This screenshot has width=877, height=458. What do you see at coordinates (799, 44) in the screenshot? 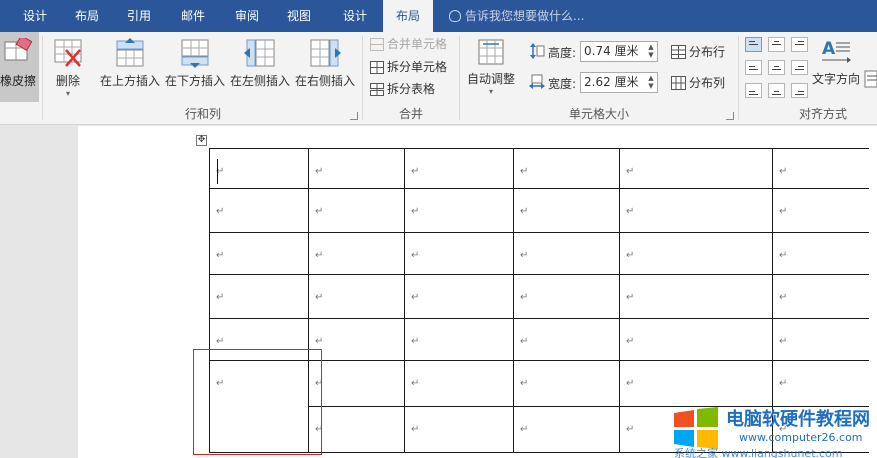
I see `align-top-right-button` at bounding box center [799, 44].